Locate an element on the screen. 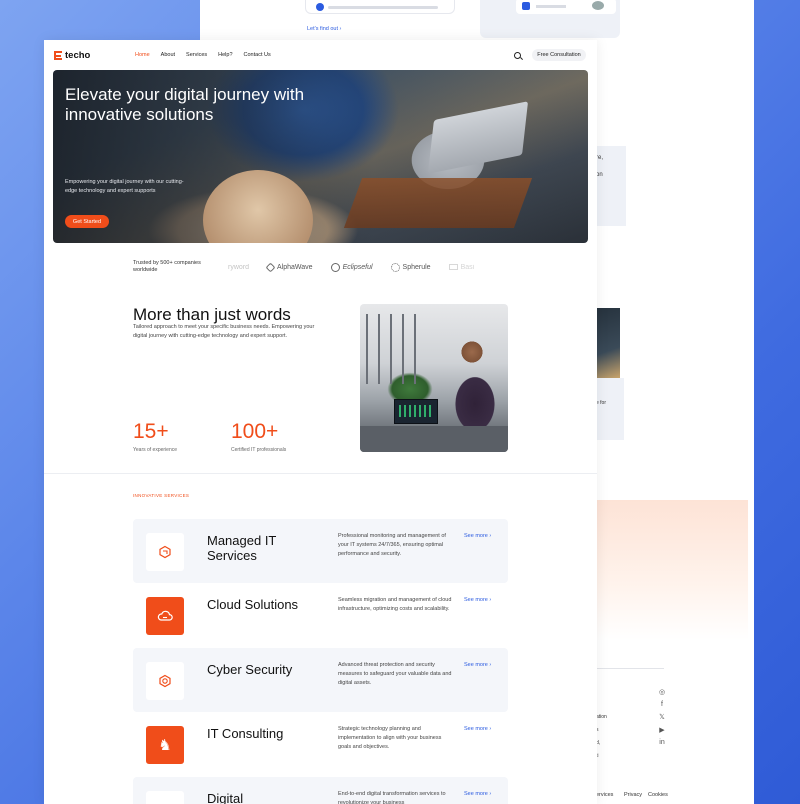  about-photo is located at coordinates (434, 378).